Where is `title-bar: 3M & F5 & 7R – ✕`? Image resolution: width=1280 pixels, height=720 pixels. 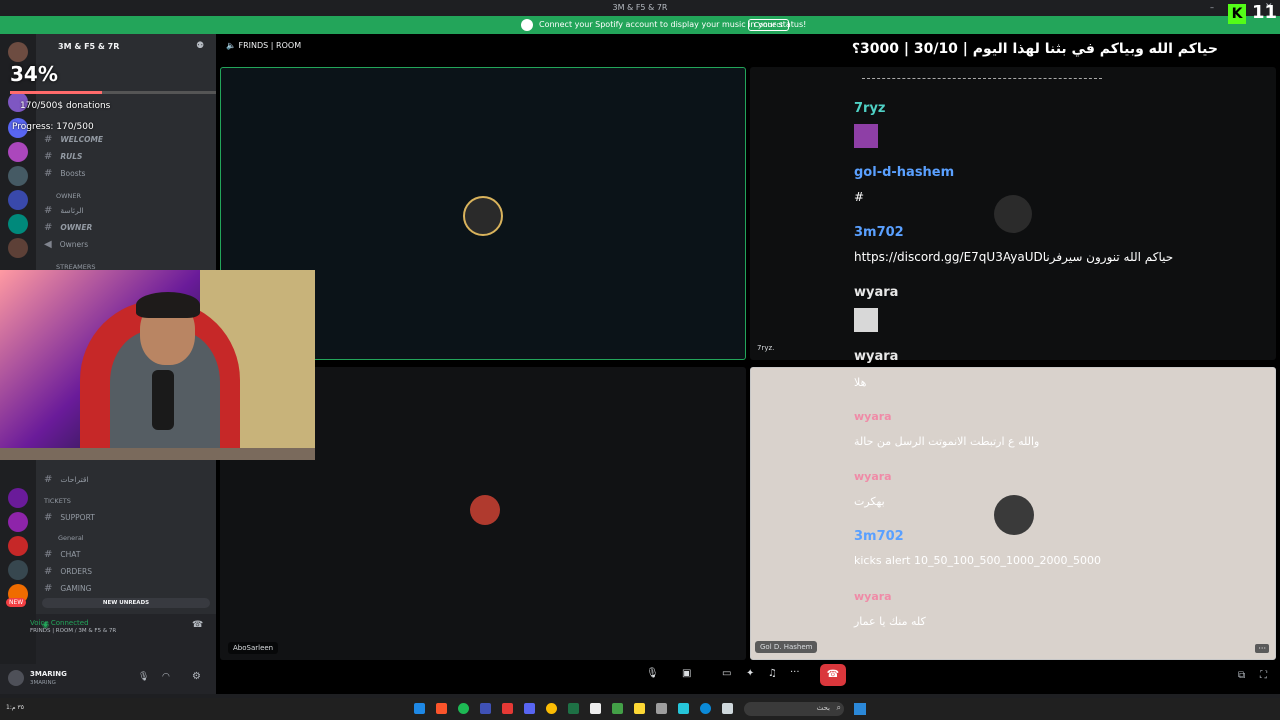
title-bar: 3M & F5 & 7R – ✕ is located at coordinates (640, 8).